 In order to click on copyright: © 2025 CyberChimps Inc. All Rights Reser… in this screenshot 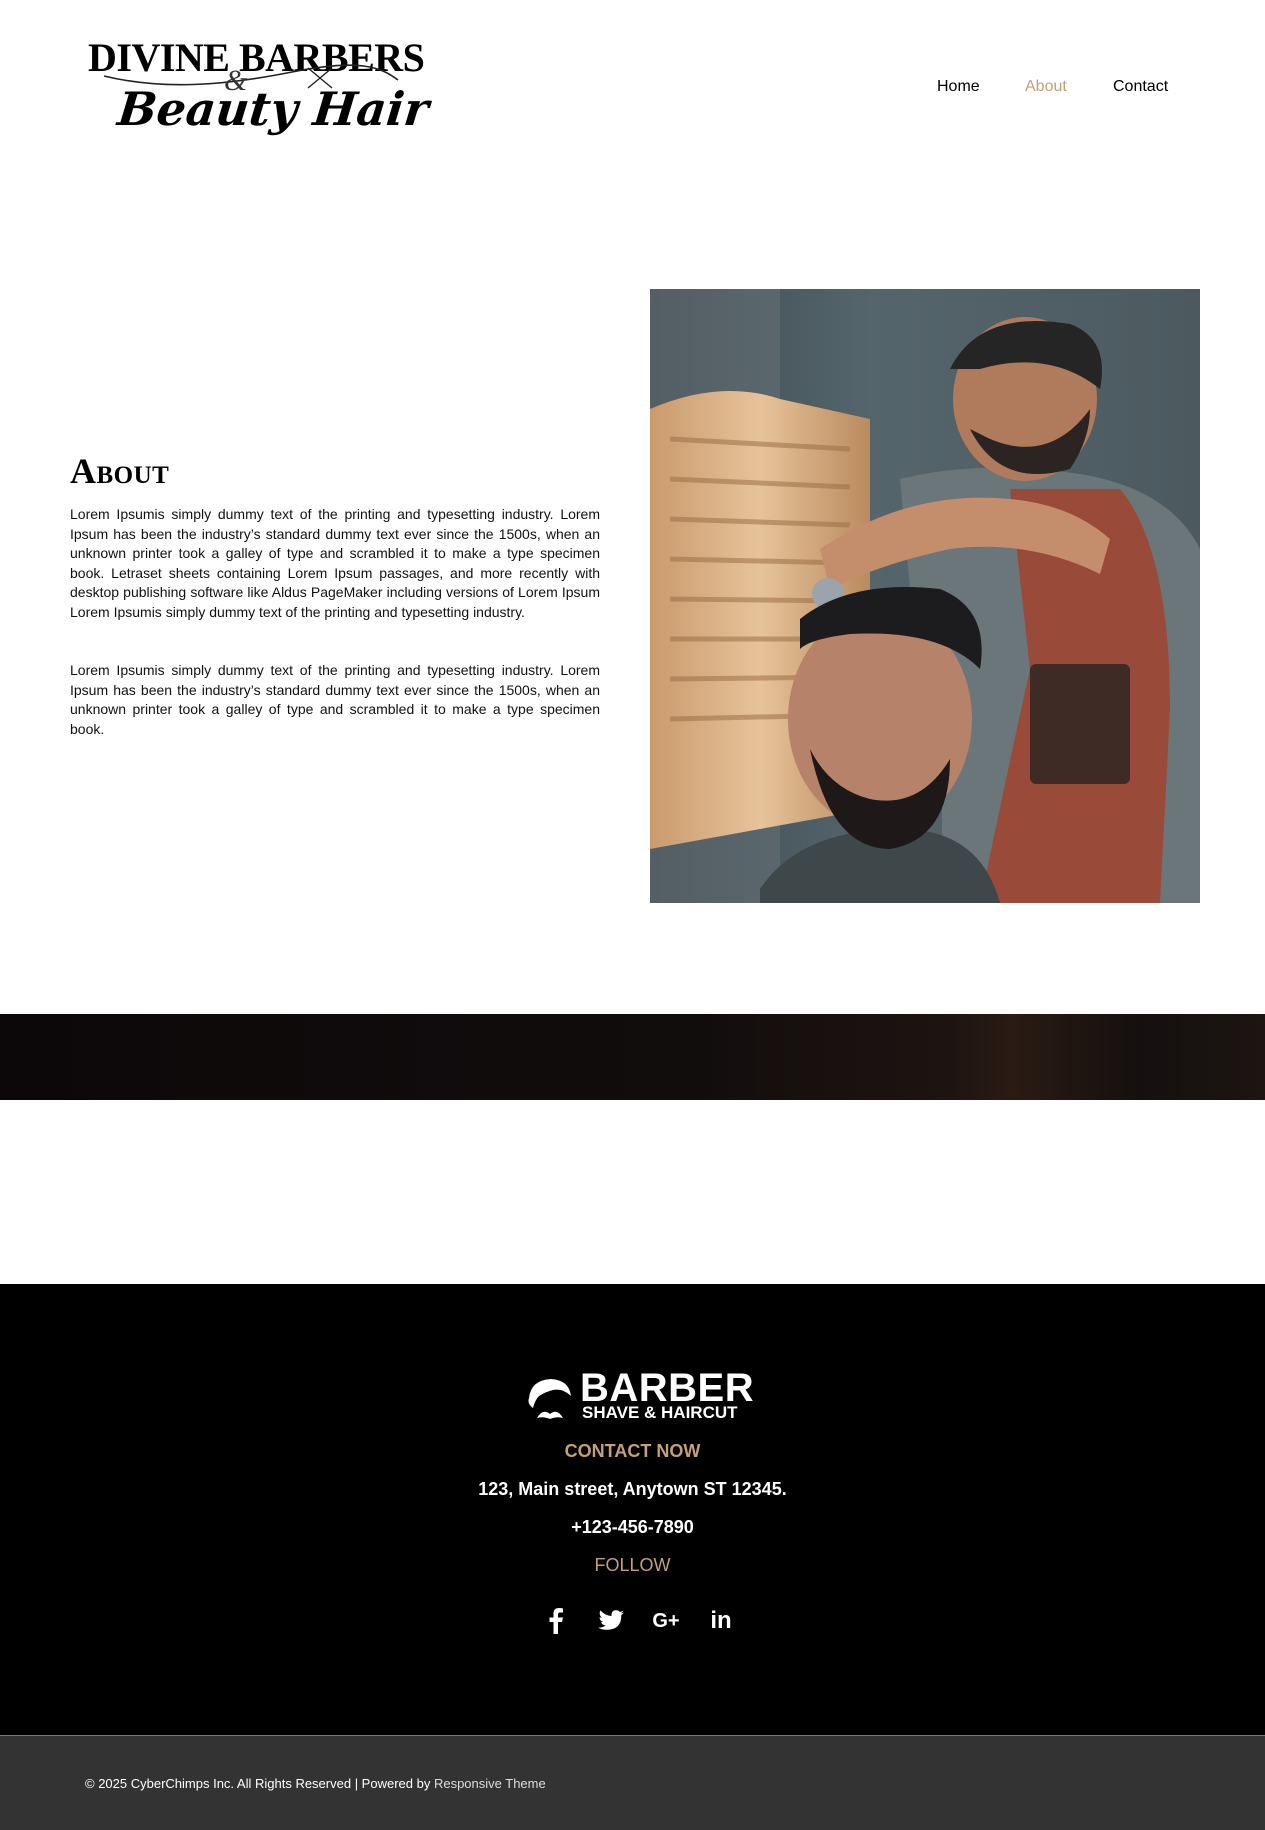, I will do `click(315, 1783)`.